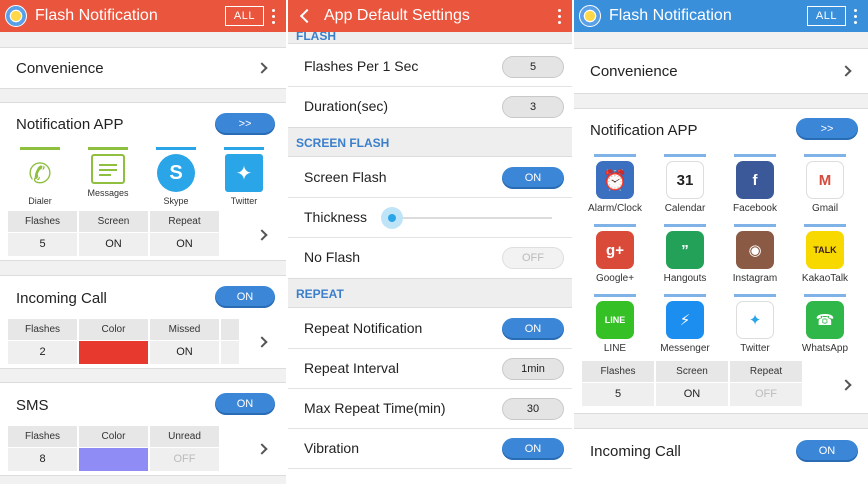 The image size is (868, 484). Describe the element at coordinates (375, 408) in the screenshot. I see `setting-label: Max Repeat Time(min)` at that location.